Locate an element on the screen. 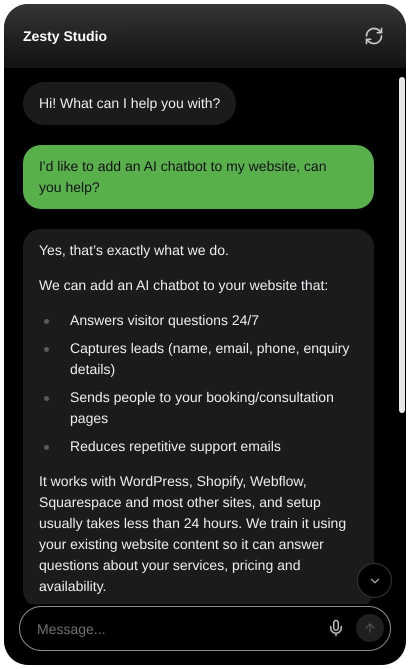 The width and height of the screenshot is (410, 669). message-text: It works with WordPress, Shopify, Webflow, Squarespace and most other sites, and setup usually takes less than 24 hours. We train it using your existing website content so it can answer questions about your services, pricing and availability. is located at coordinates (193, 534).